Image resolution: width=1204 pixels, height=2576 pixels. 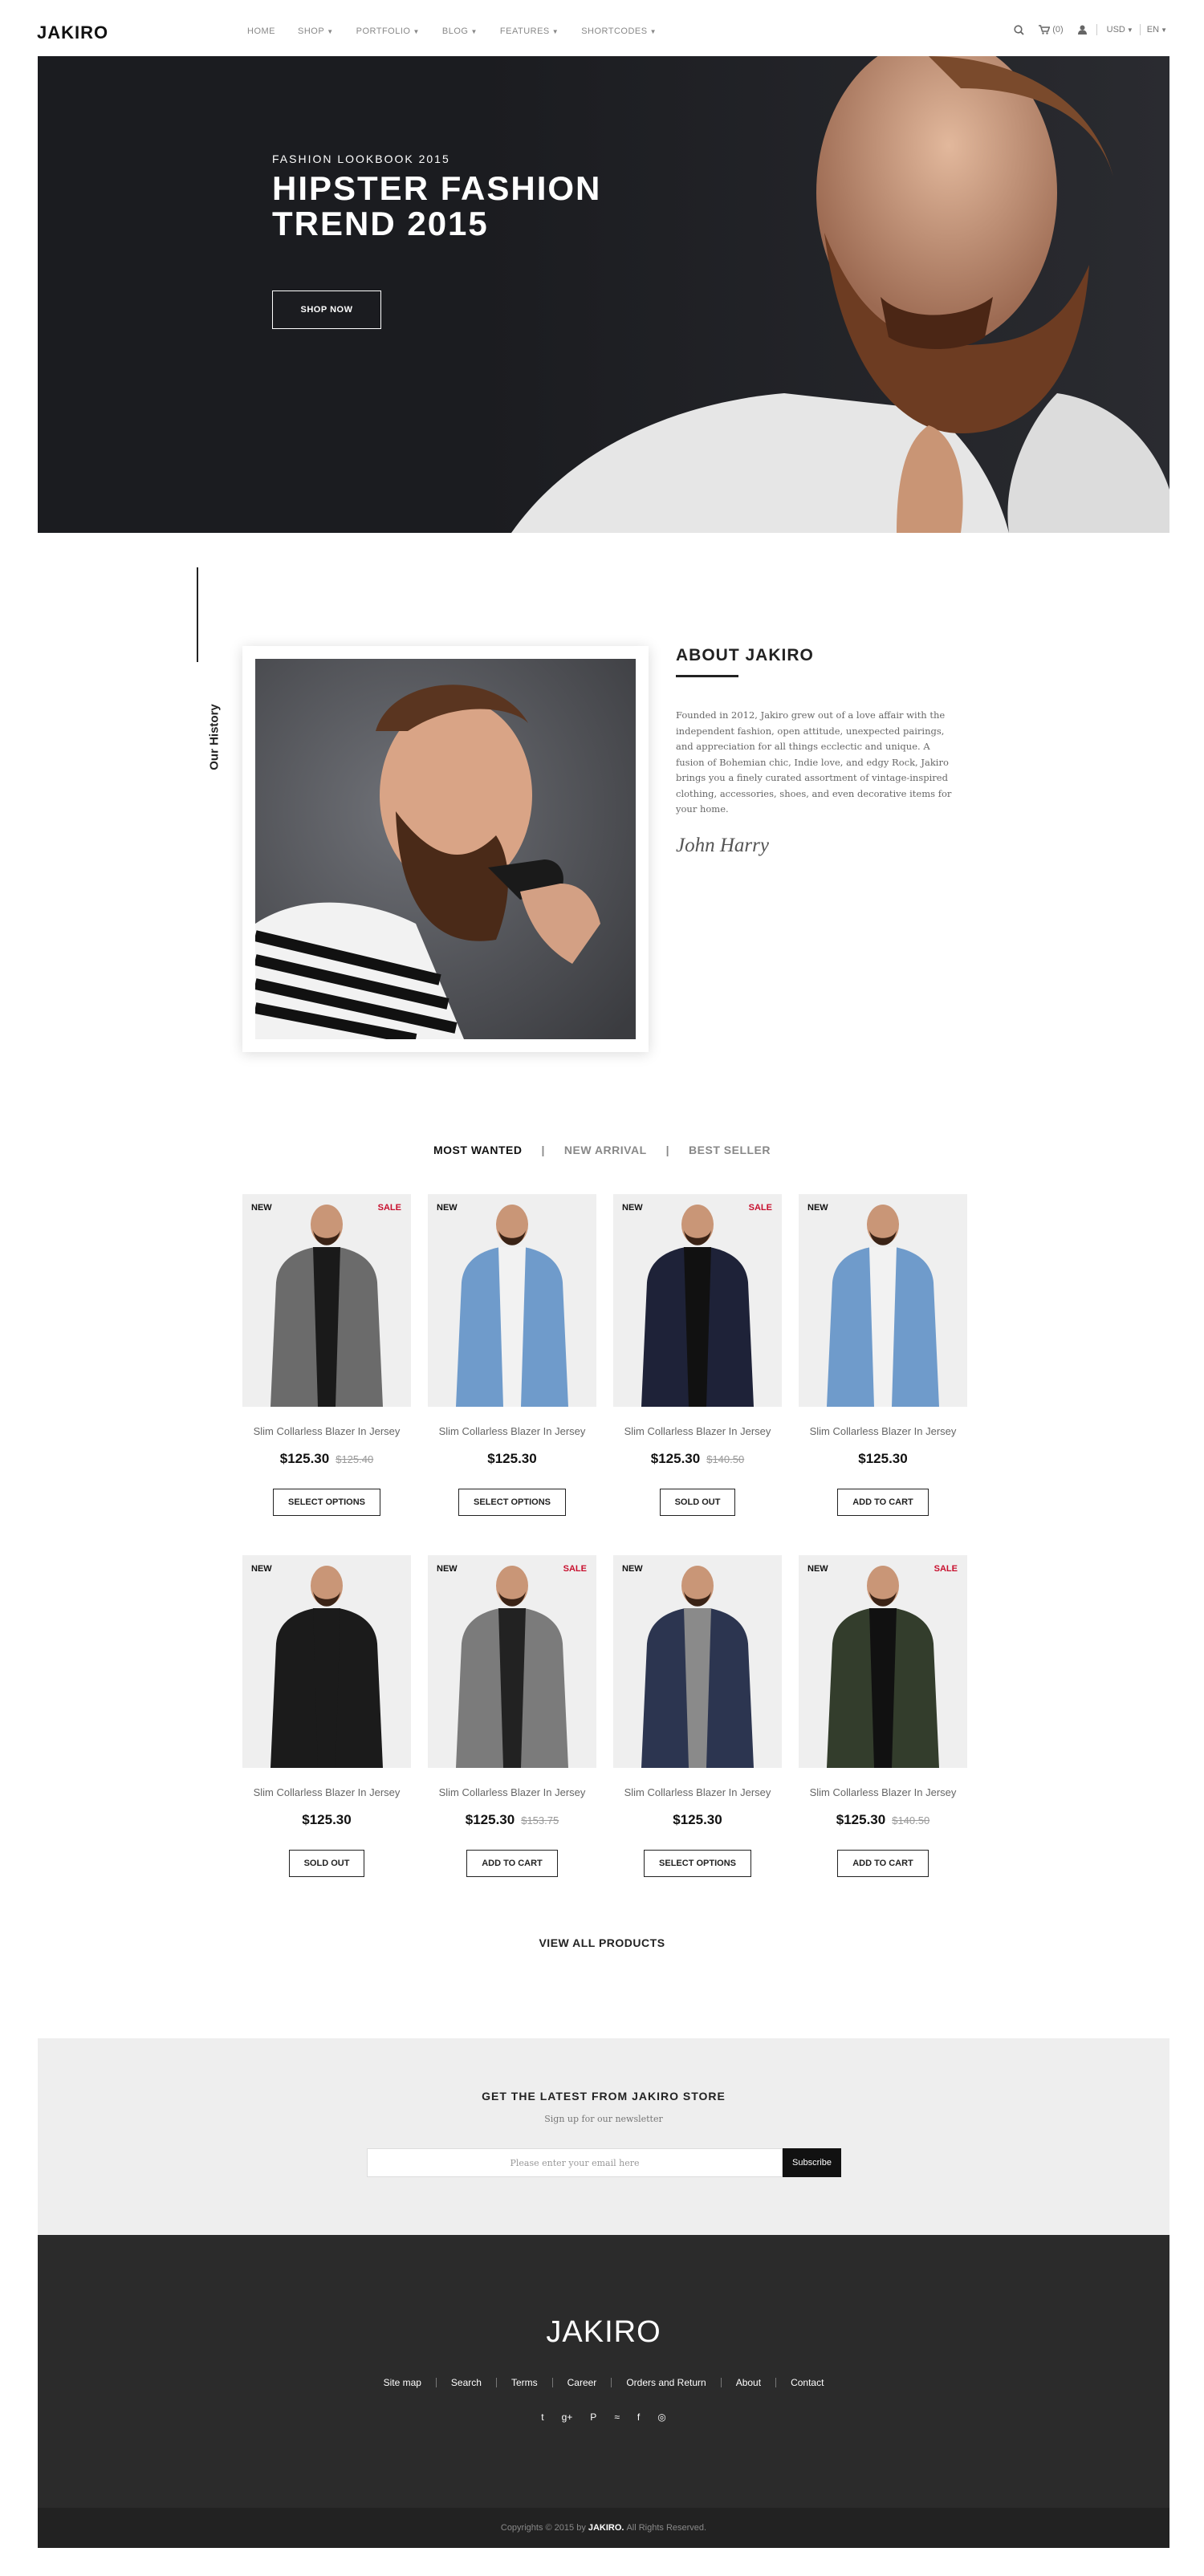 What do you see at coordinates (72, 32) in the screenshot?
I see `site-logo: JAKIRO` at bounding box center [72, 32].